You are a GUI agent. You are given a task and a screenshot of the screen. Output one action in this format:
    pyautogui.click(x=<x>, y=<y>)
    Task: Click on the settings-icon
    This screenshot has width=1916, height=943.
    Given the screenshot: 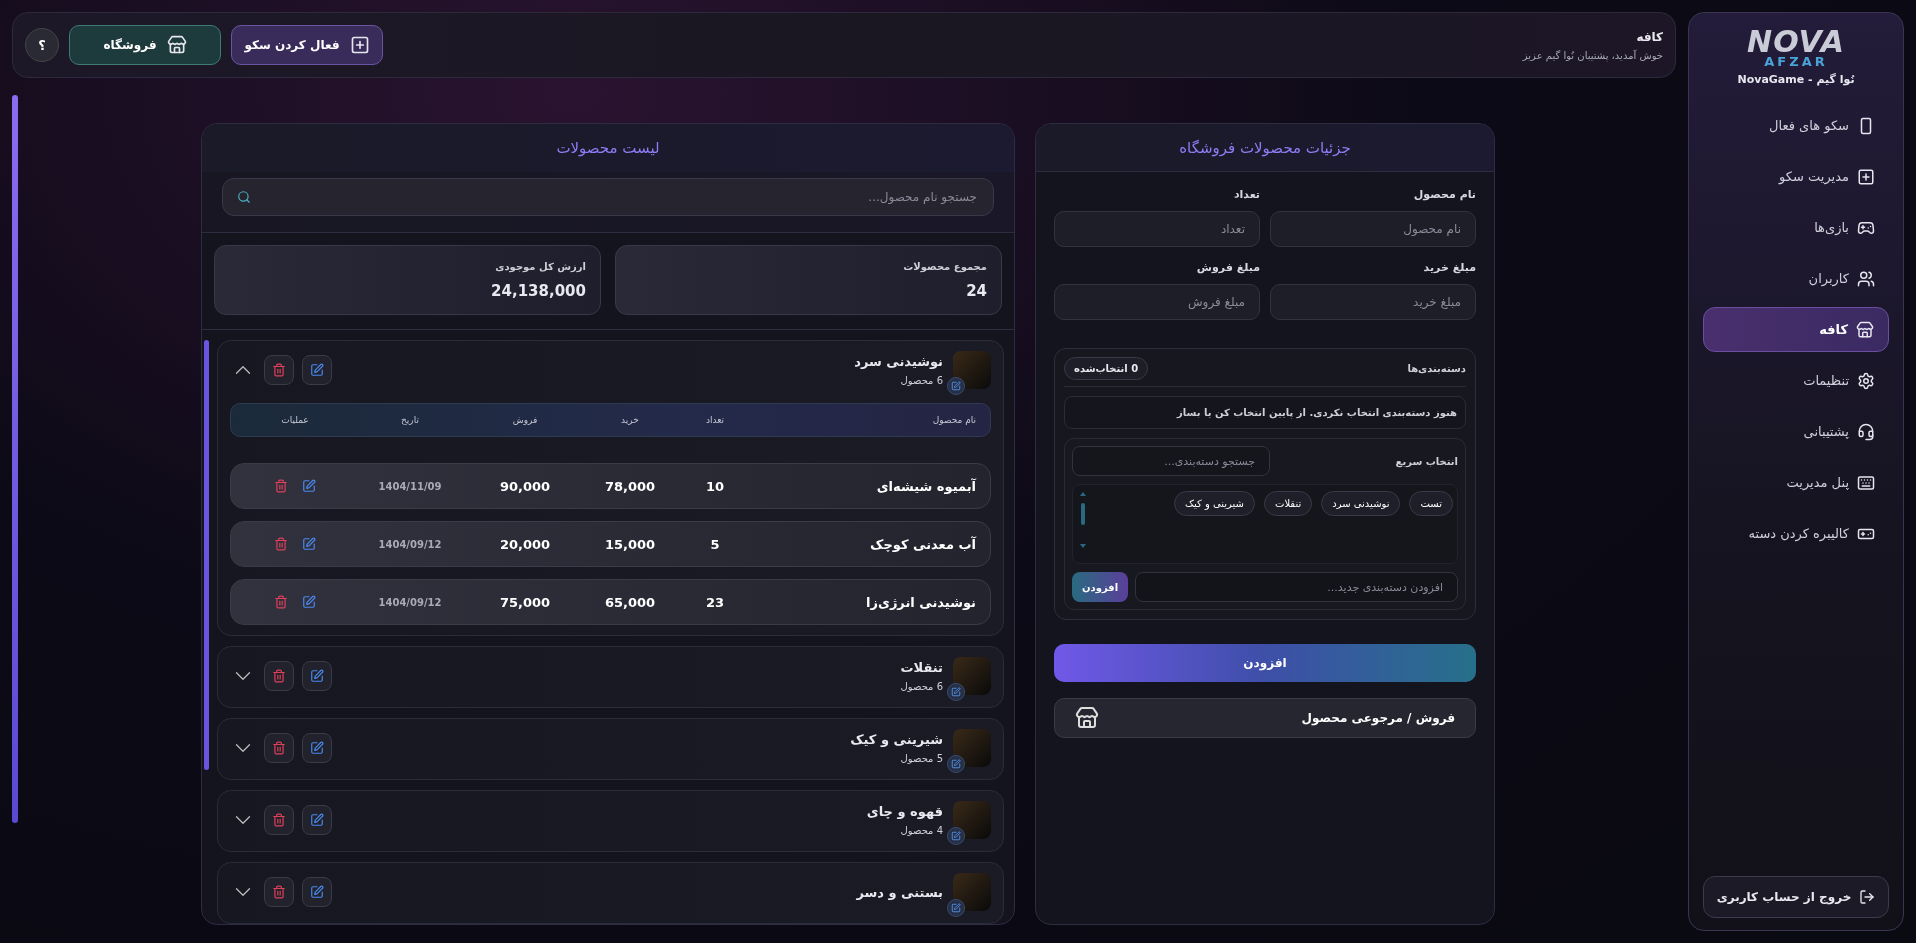 What is the action you would take?
    pyautogui.click(x=1866, y=380)
    